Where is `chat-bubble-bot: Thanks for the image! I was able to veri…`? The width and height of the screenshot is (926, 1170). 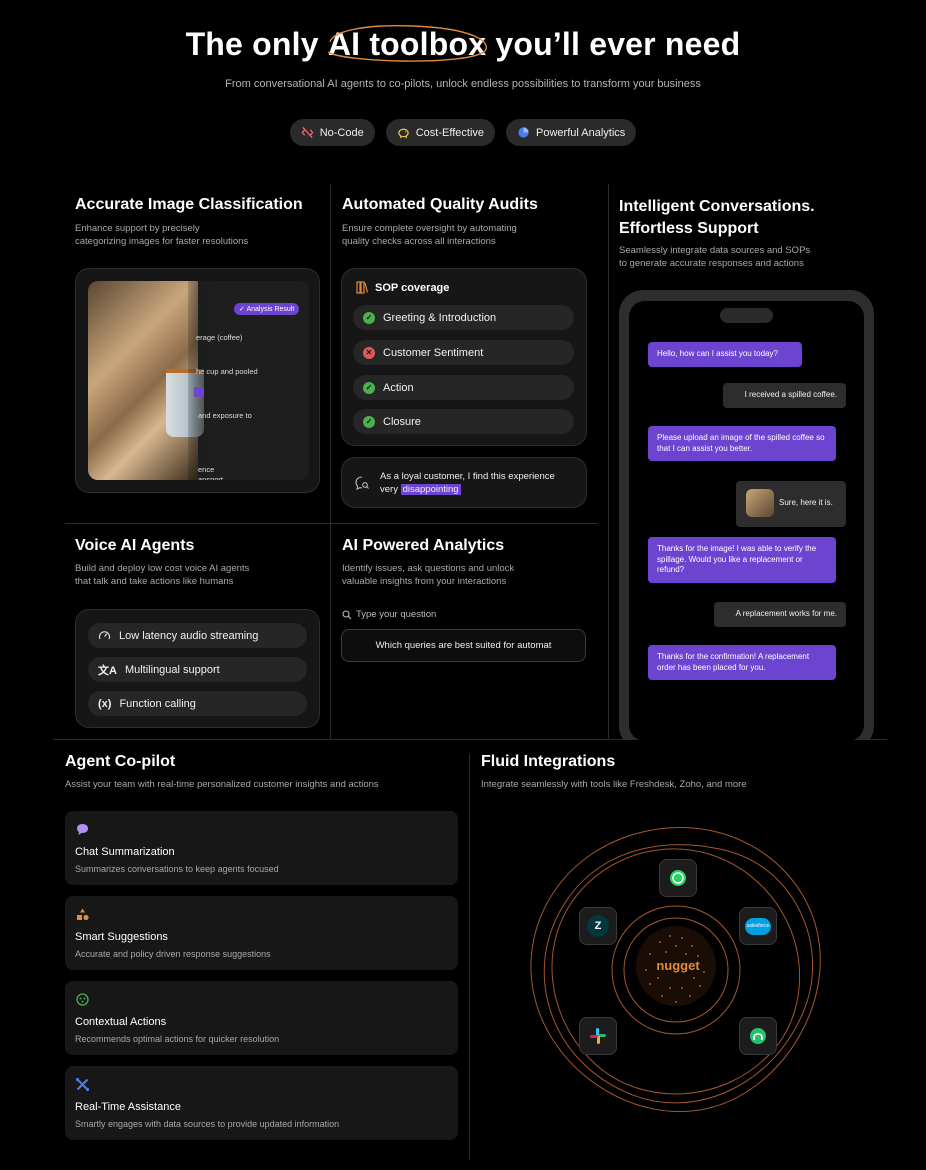 chat-bubble-bot: Thanks for the image! I was able to veri… is located at coordinates (742, 560).